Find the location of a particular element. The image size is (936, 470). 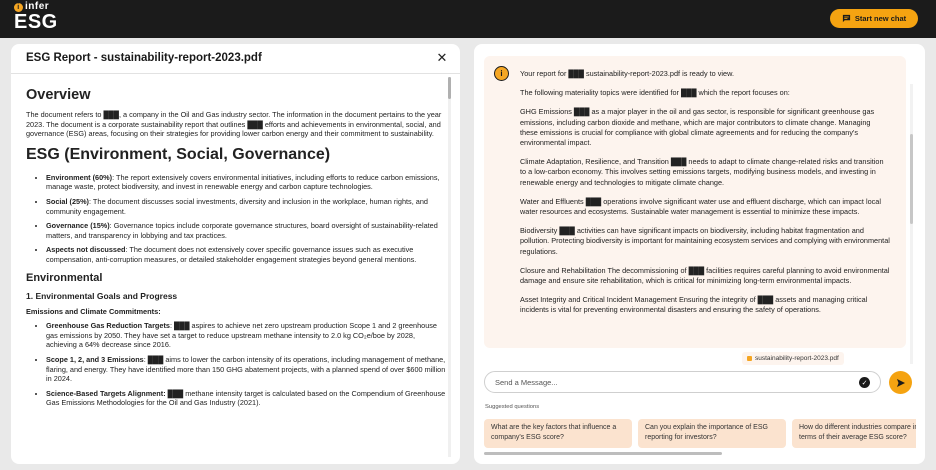

overview-heading: Overview is located at coordinates (58, 95).